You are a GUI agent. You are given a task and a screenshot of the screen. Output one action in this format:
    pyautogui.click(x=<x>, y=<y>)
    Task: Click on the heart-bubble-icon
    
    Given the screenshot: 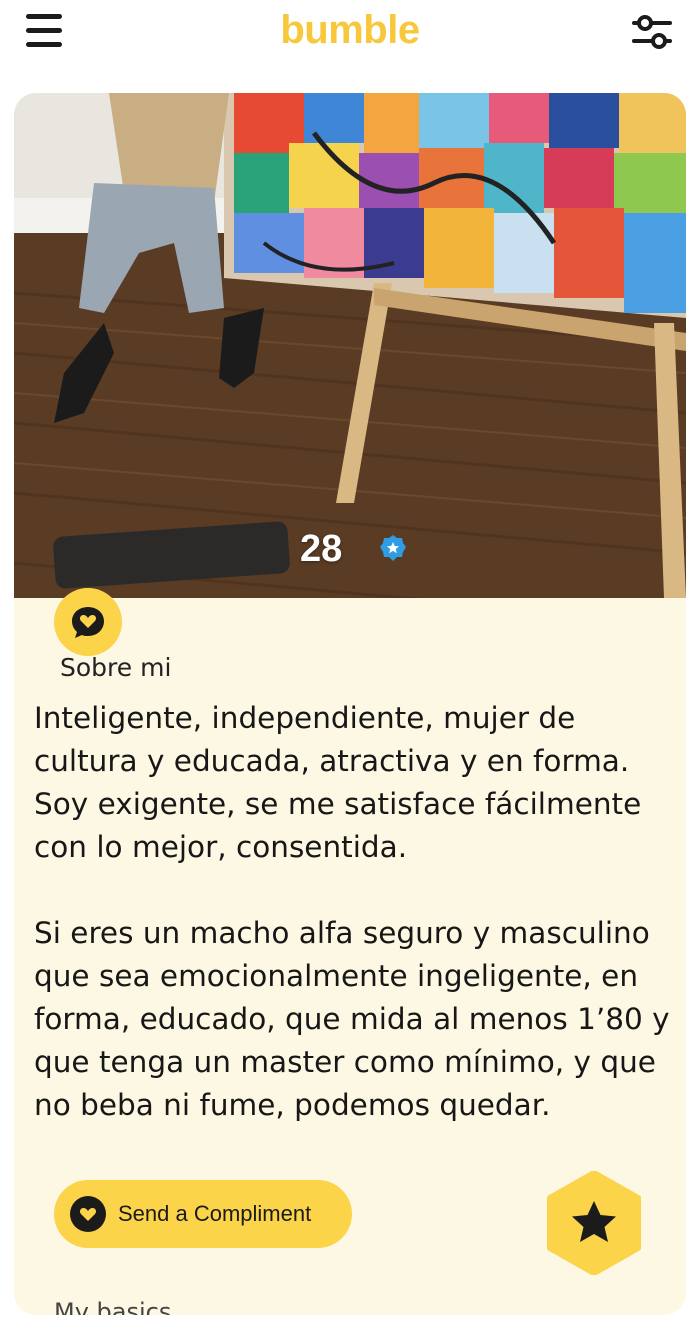 What is the action you would take?
    pyautogui.click(x=88, y=1214)
    